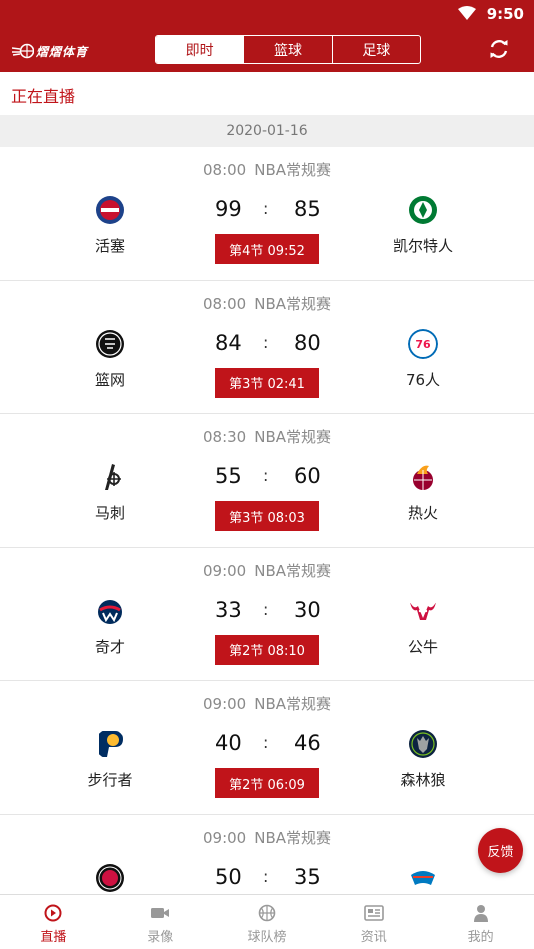 The image size is (534, 949). I want to click on away-team: 森林狼, so click(423, 759).